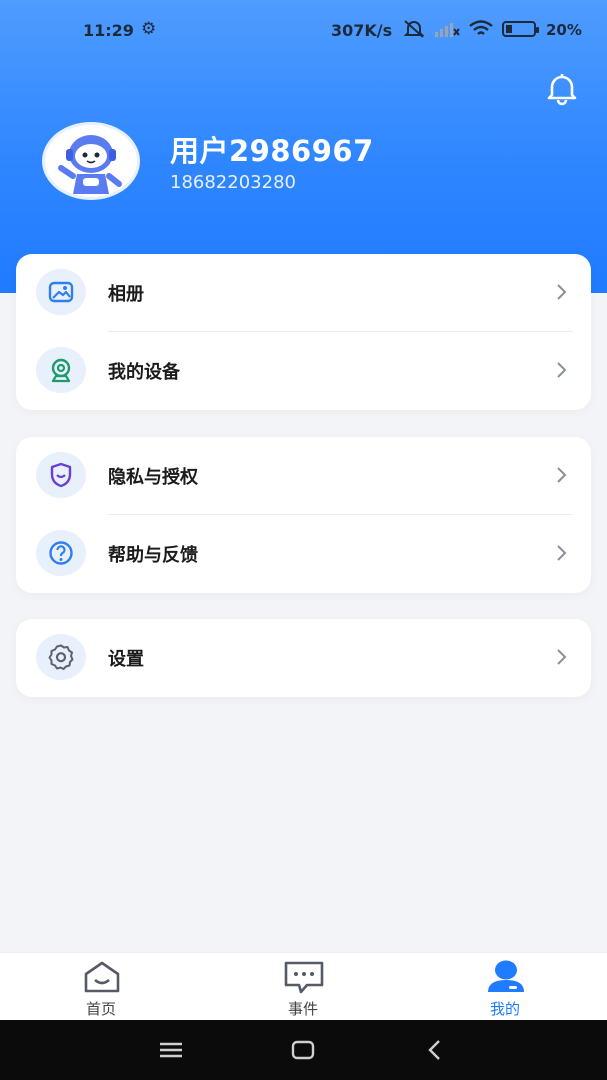  Describe the element at coordinates (272, 151) in the screenshot. I see `user-name: 用户2986967` at that location.